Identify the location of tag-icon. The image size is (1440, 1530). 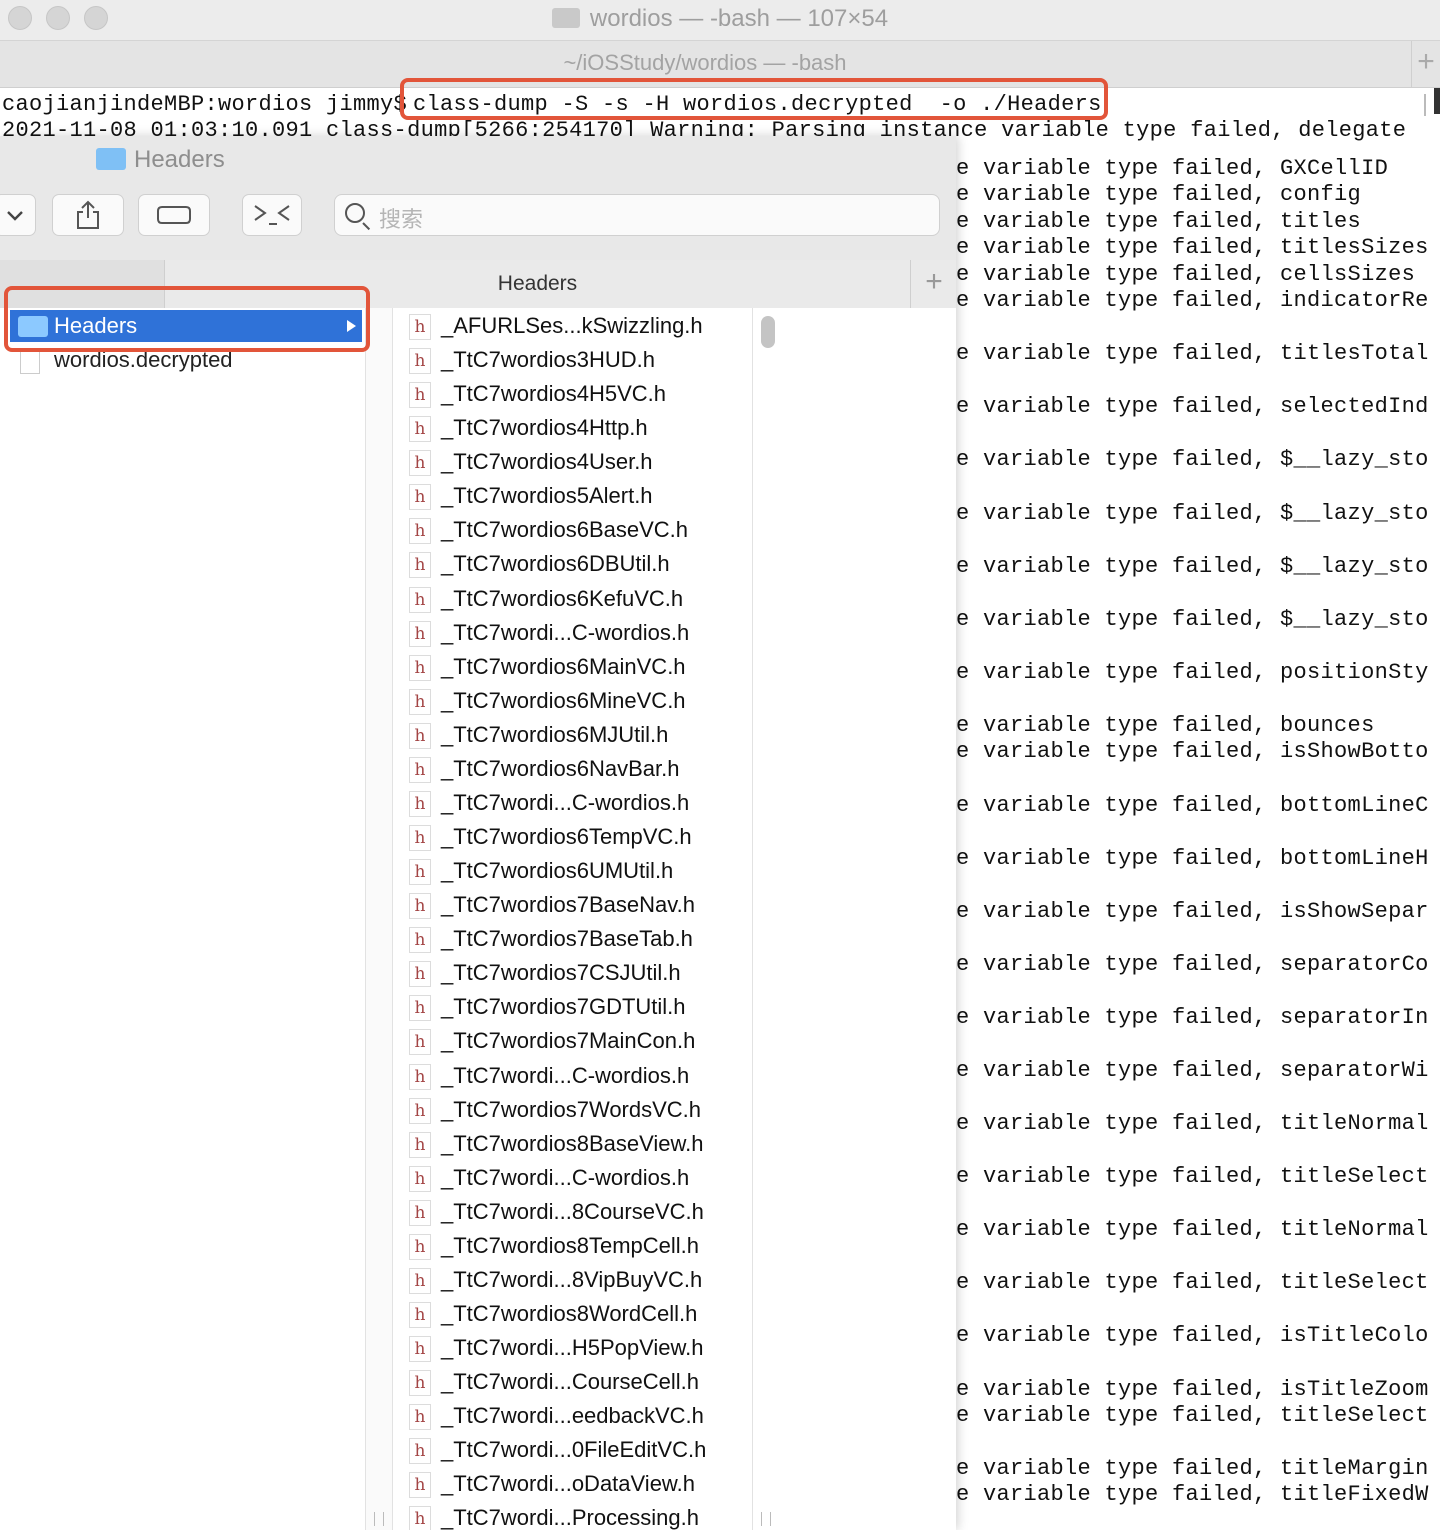
(174, 215).